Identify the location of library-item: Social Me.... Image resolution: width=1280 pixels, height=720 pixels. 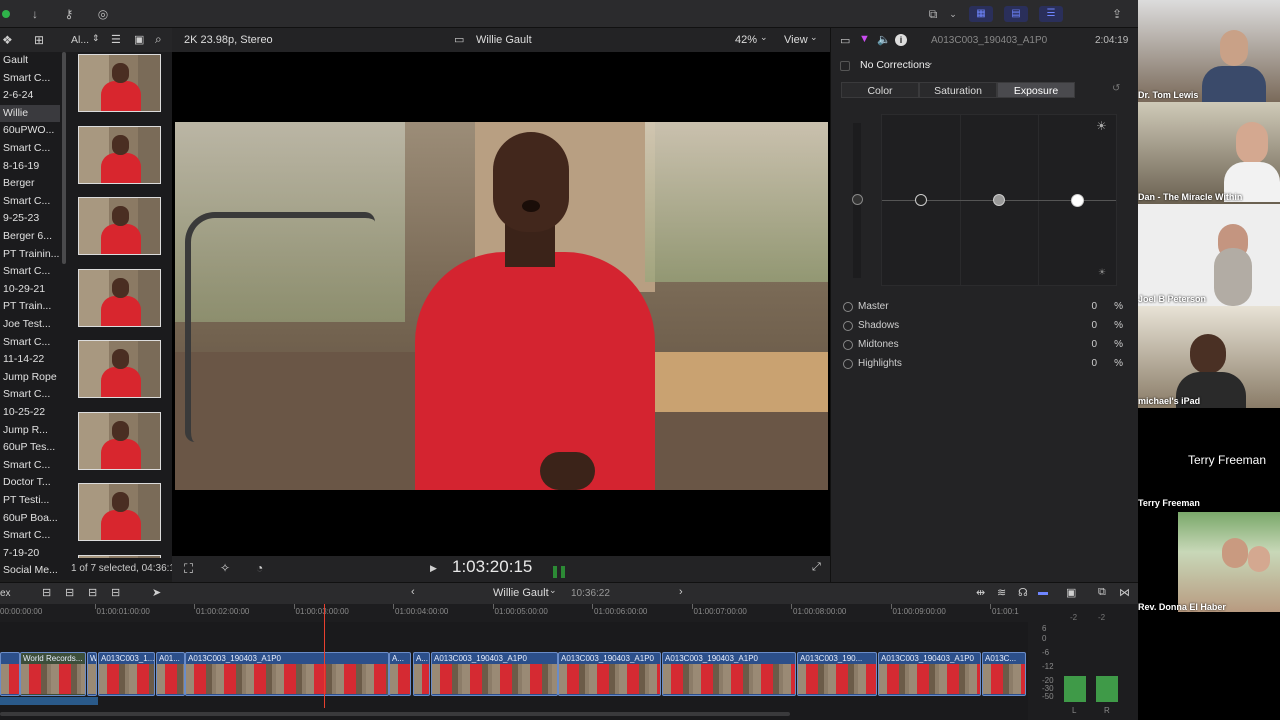
(30, 570).